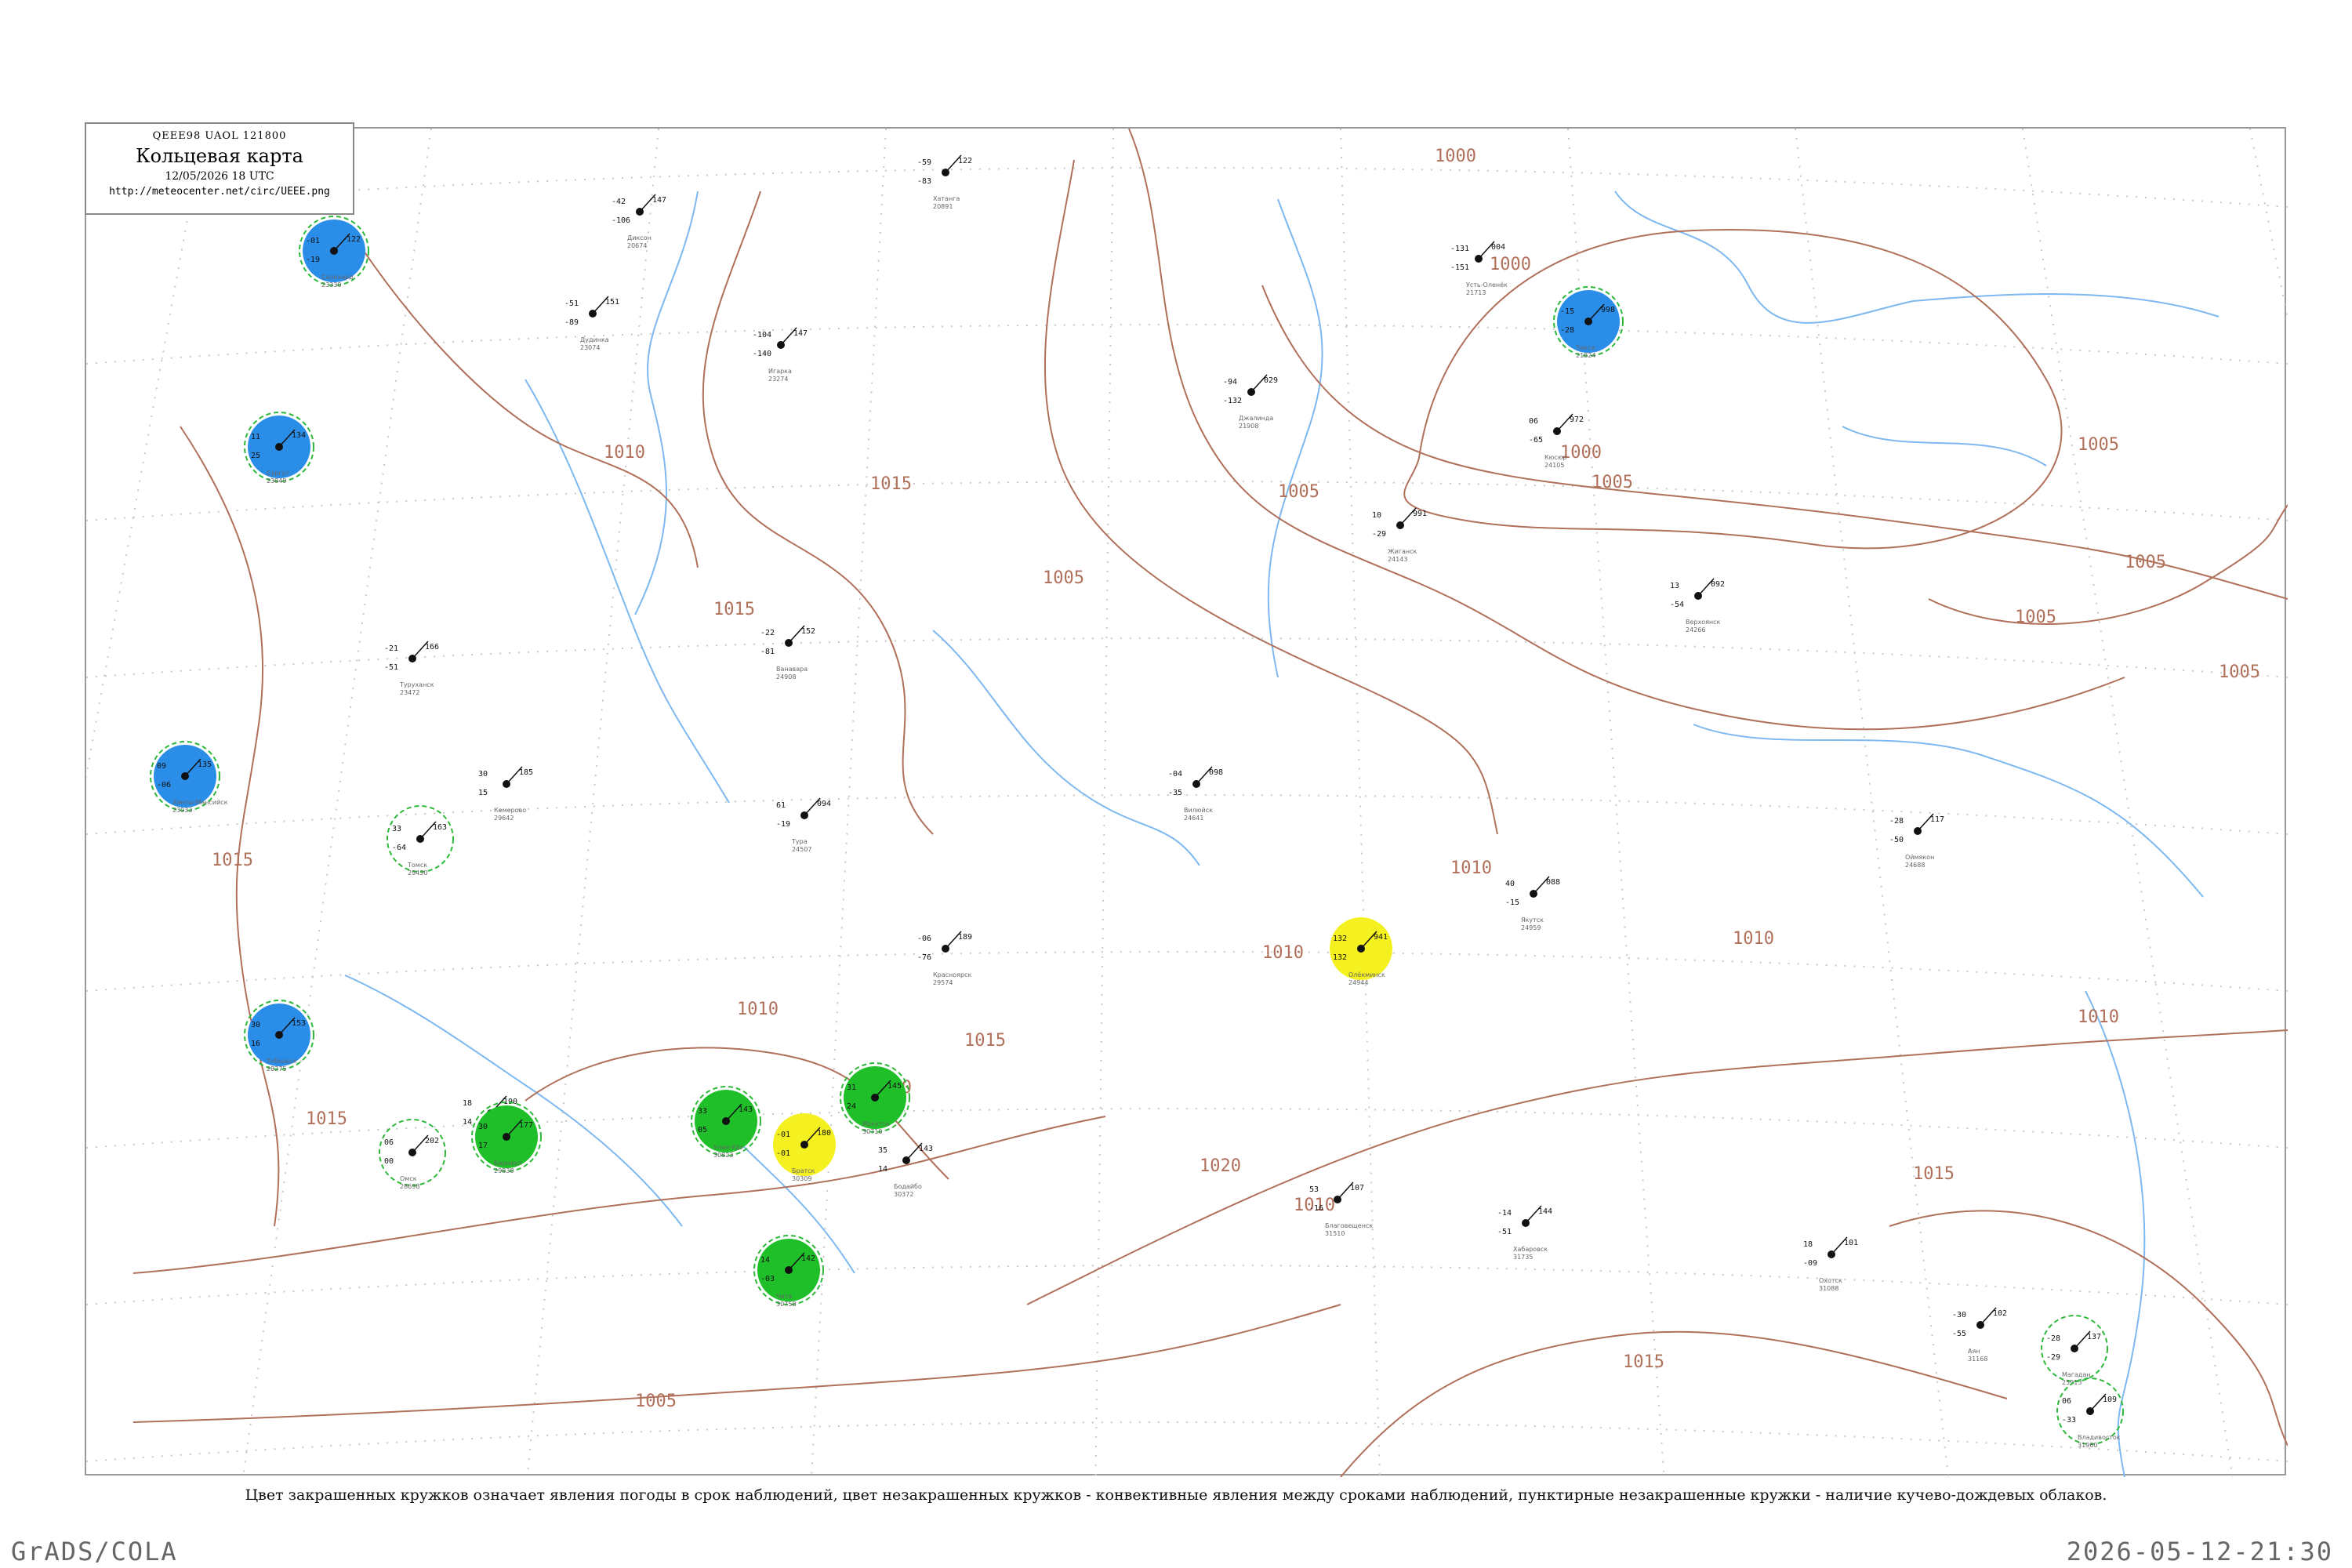  What do you see at coordinates (1523, 1257) in the screenshot?
I see `station-id: 31735` at bounding box center [1523, 1257].